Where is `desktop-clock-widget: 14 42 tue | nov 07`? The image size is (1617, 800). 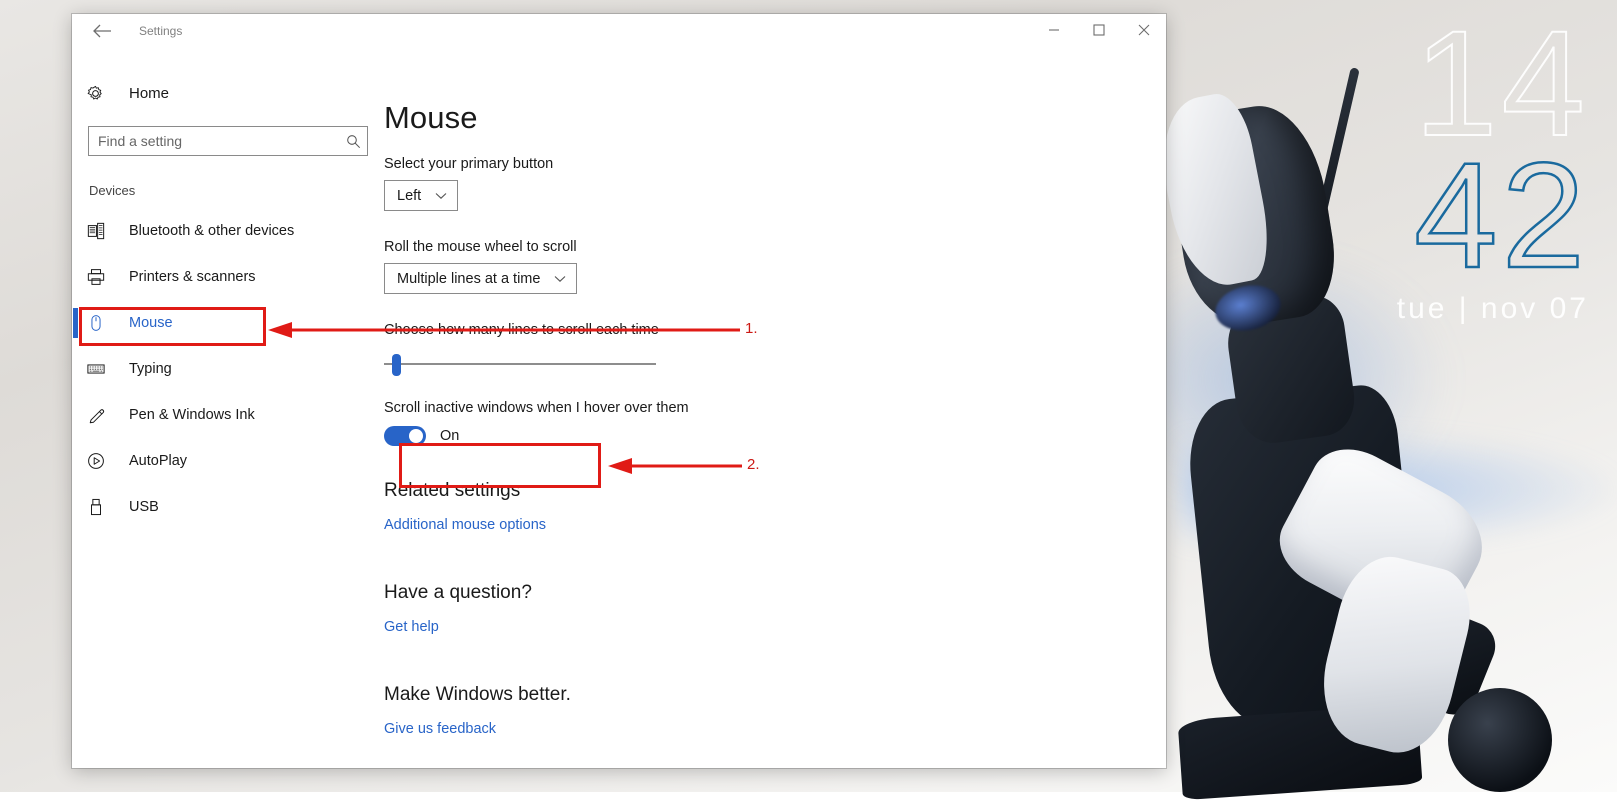
desktop-clock-widget: 14 42 tue | nov 07 is located at coordinates (1492, 166).